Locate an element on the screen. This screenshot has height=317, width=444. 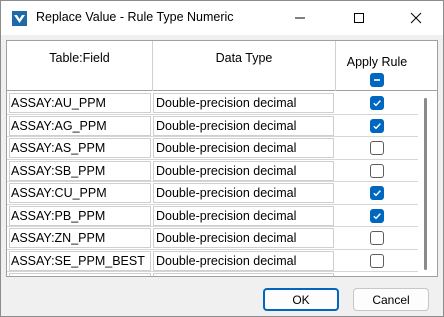
minimize-button is located at coordinates (300, 18).